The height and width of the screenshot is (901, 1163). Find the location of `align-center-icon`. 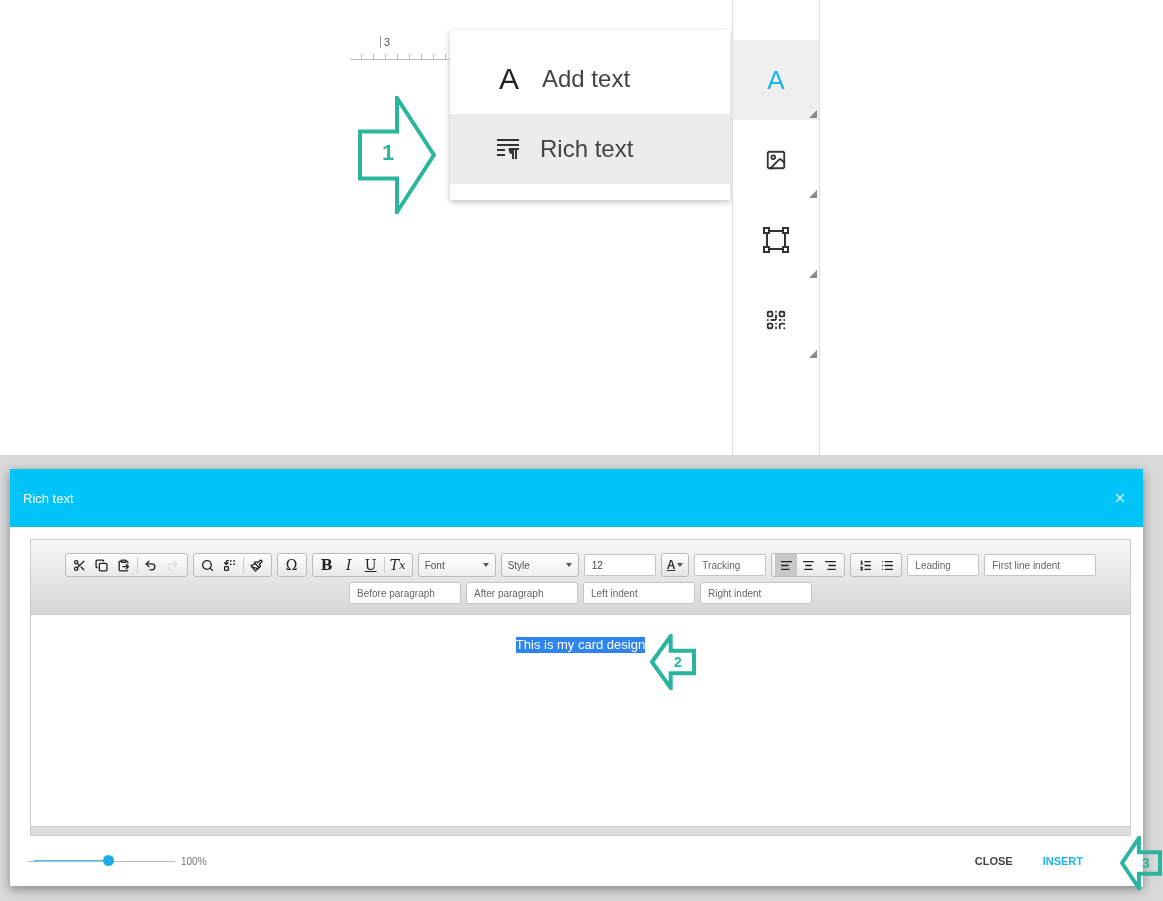

align-center-icon is located at coordinates (808, 565).